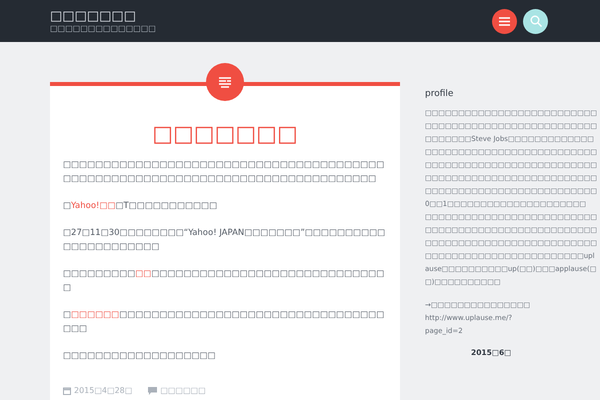 Image resolution: width=600 pixels, height=400 pixels. Describe the element at coordinates (140, 356) in the screenshot. I see `post-paragraph: □□□□□□□□□□□□□□□□□□□` at that location.